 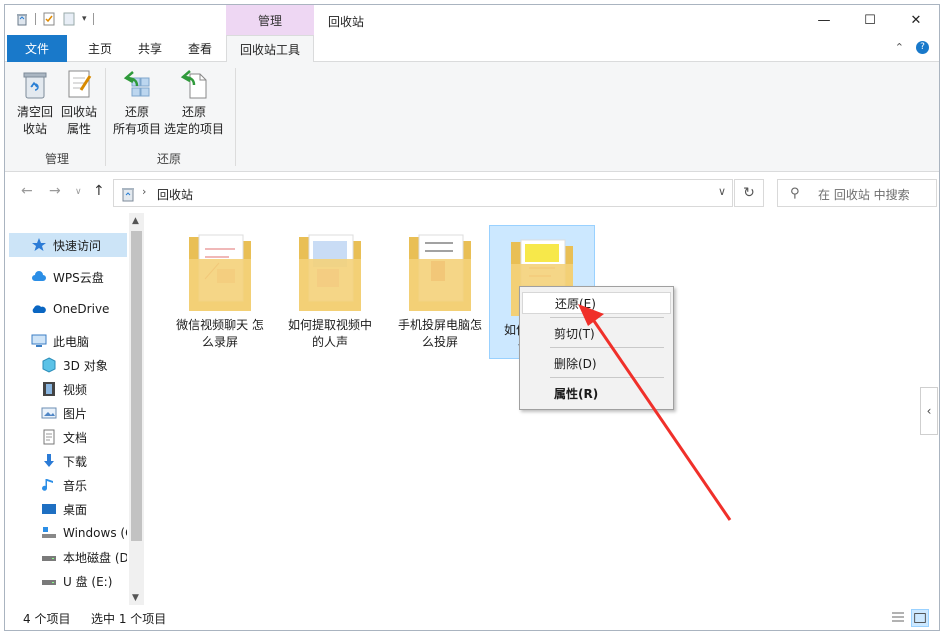 I want to click on preview-pane-toggle: ‹, so click(x=929, y=411).